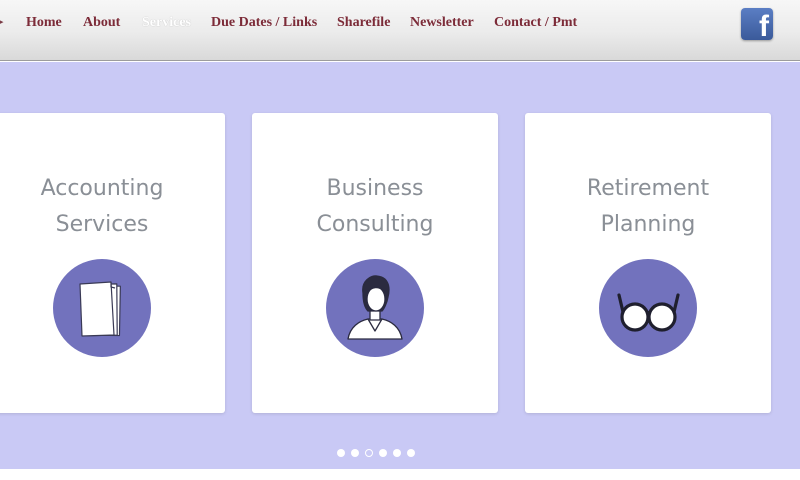  Describe the element at coordinates (166, 23) in the screenshot. I see `nav-item-services: Services` at that location.